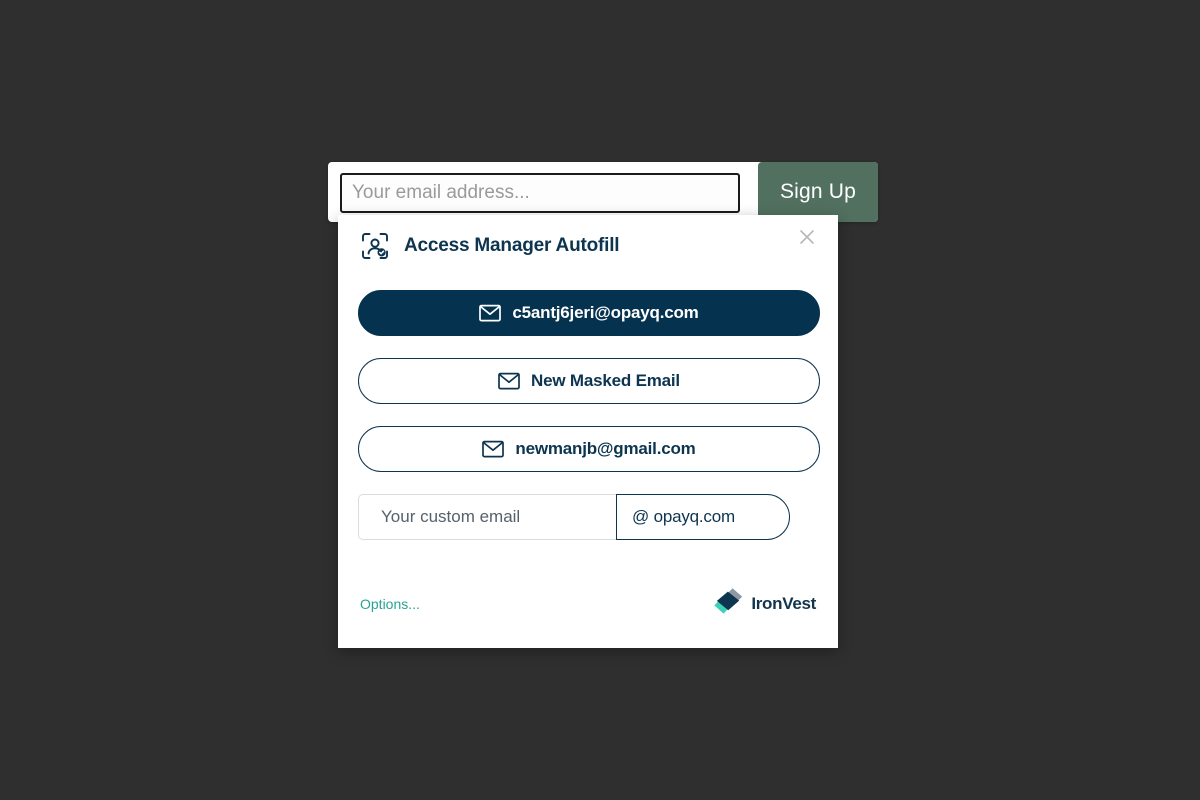 The image size is (1200, 800). Describe the element at coordinates (487, 517) in the screenshot. I see `custom-email-input` at that location.